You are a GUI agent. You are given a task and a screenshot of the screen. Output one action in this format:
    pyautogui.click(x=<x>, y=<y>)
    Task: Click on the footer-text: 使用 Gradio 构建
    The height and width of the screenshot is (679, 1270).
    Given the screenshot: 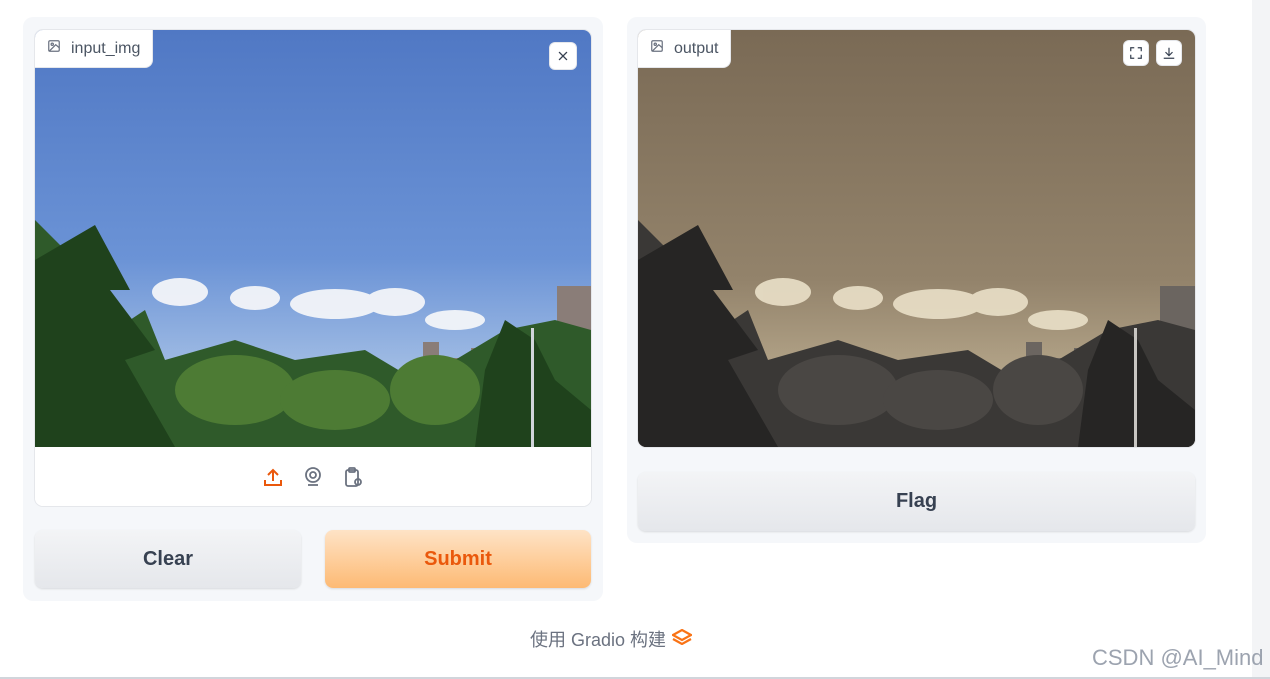 What is the action you would take?
    pyautogui.click(x=598, y=639)
    